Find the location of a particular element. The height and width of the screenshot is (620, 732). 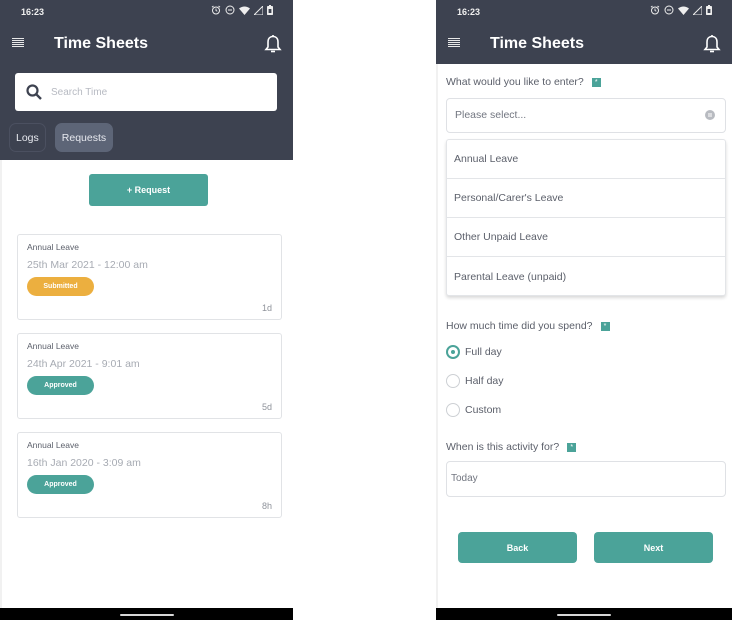

radio-half-day: Half day is located at coordinates (475, 381).